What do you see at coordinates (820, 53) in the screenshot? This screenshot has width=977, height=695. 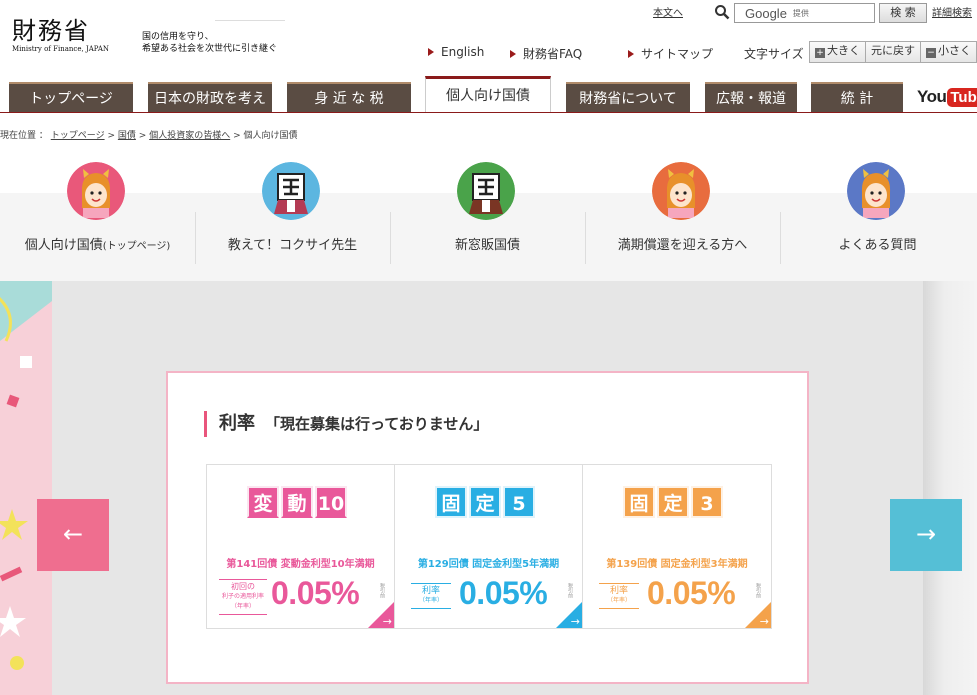 I see `plus-icon: +` at bounding box center [820, 53].